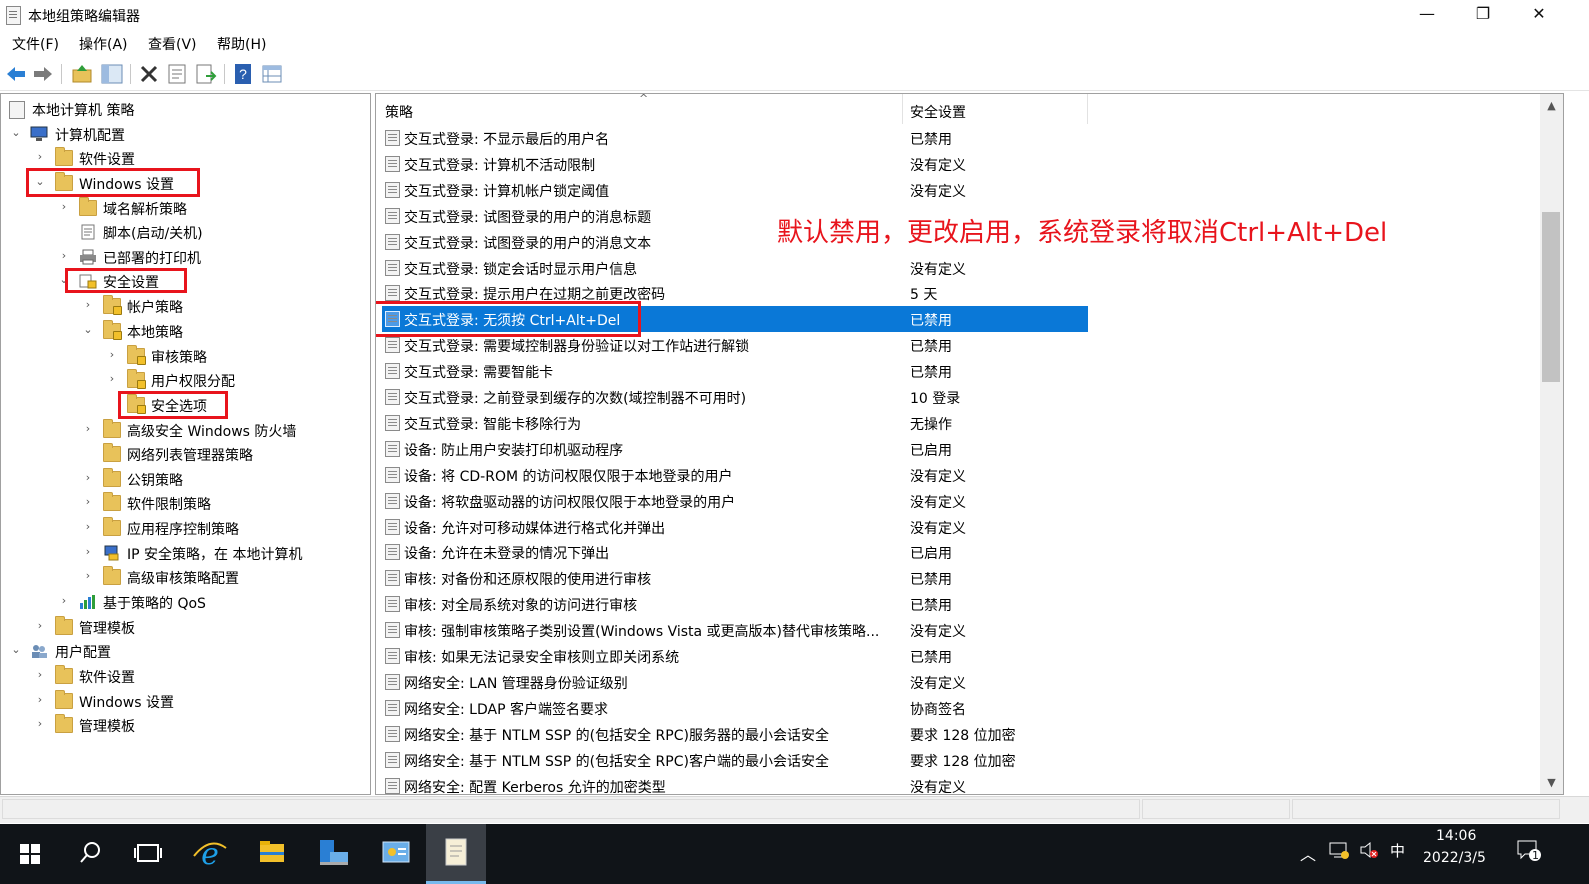 The height and width of the screenshot is (884, 1589). I want to click on up-folder-icon, so click(82, 74).